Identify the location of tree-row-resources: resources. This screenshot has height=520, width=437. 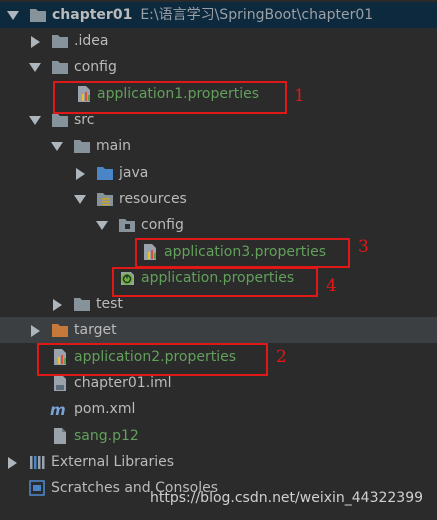
(218, 199).